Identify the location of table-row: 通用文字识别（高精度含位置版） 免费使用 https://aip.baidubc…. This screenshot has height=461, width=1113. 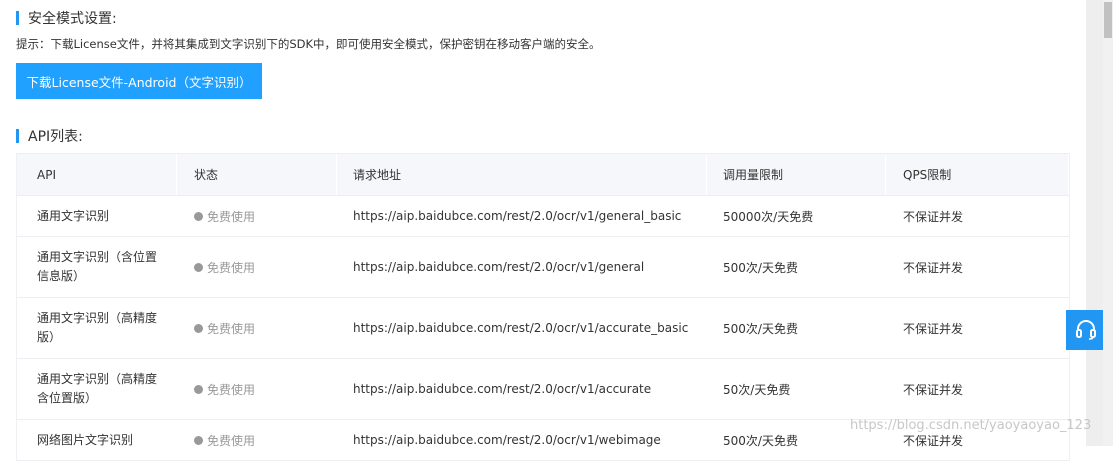
(543, 389).